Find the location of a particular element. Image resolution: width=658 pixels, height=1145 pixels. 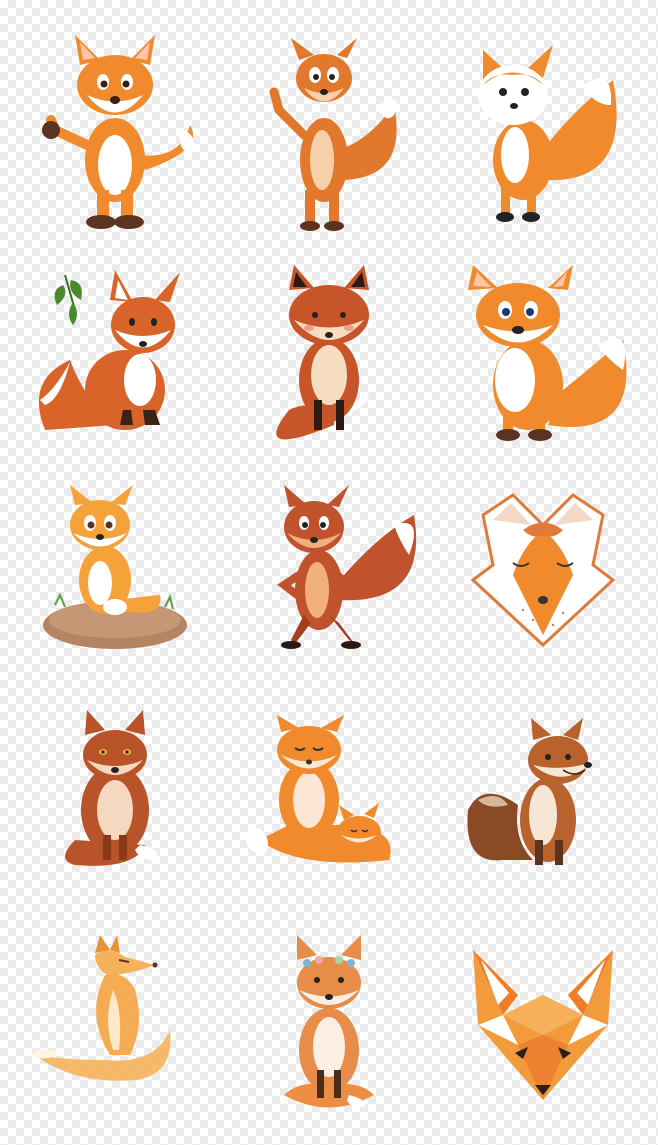

geometric-fox-head is located at coordinates (543, 1040).